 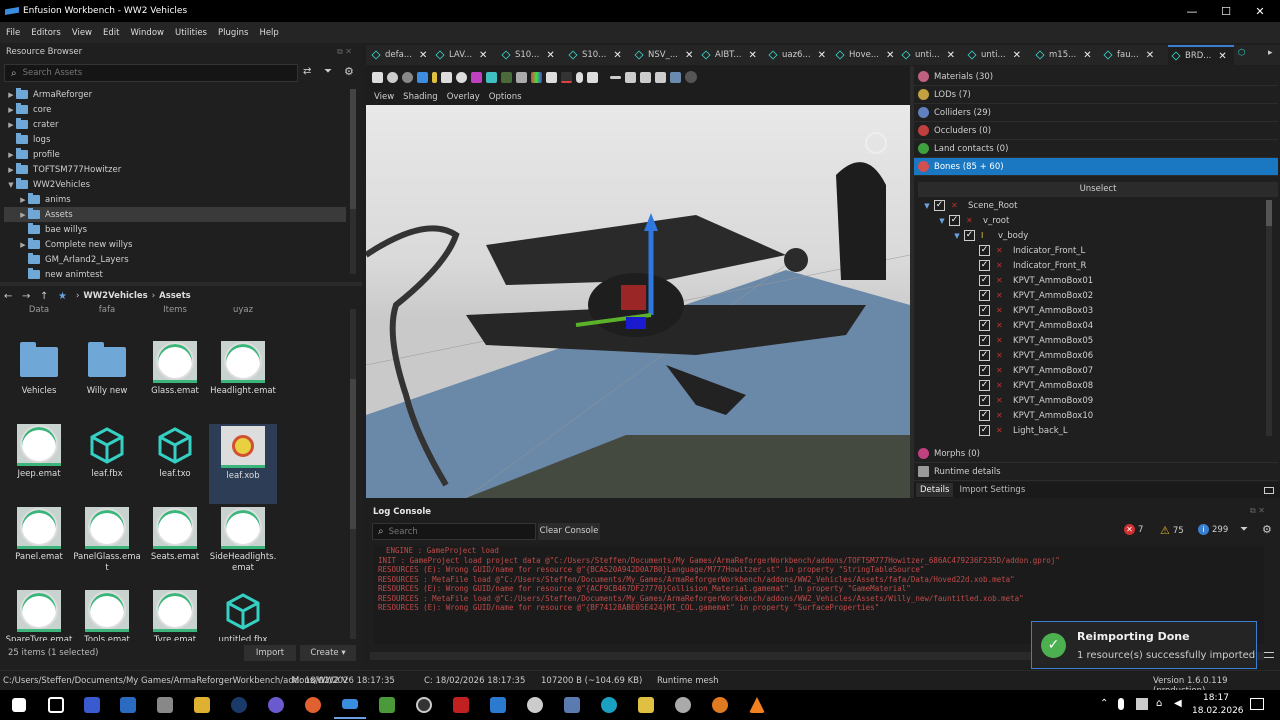 I want to click on maximize-button: ☐, so click(x=1226, y=11).